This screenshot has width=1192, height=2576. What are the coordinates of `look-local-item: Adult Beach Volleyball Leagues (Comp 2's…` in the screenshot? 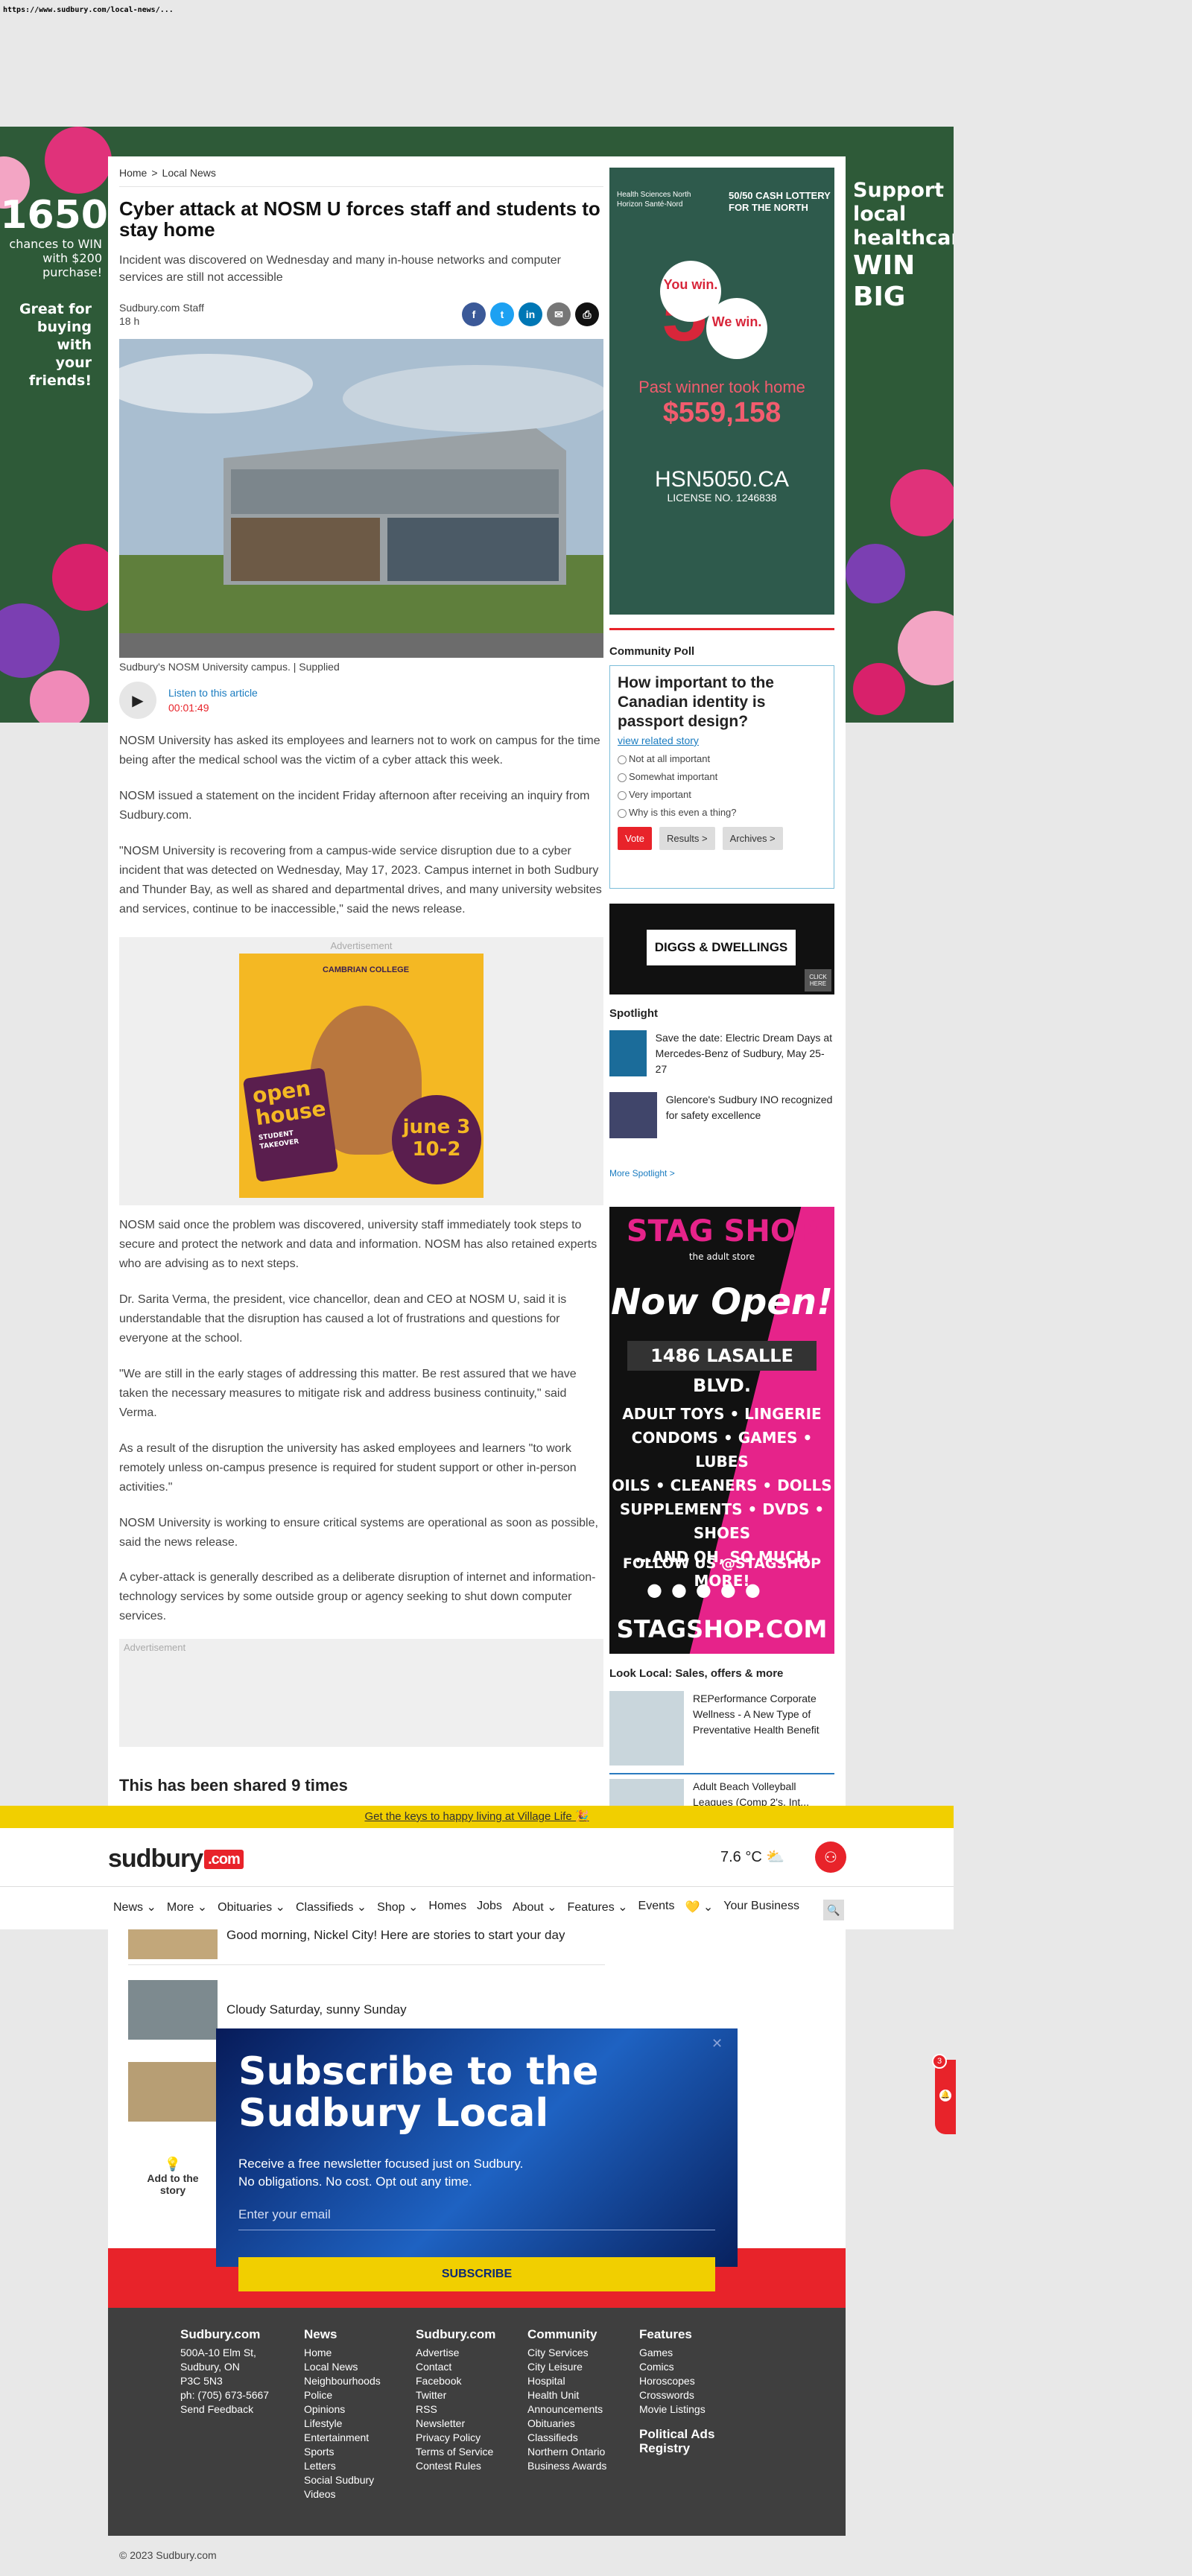 It's located at (721, 1793).